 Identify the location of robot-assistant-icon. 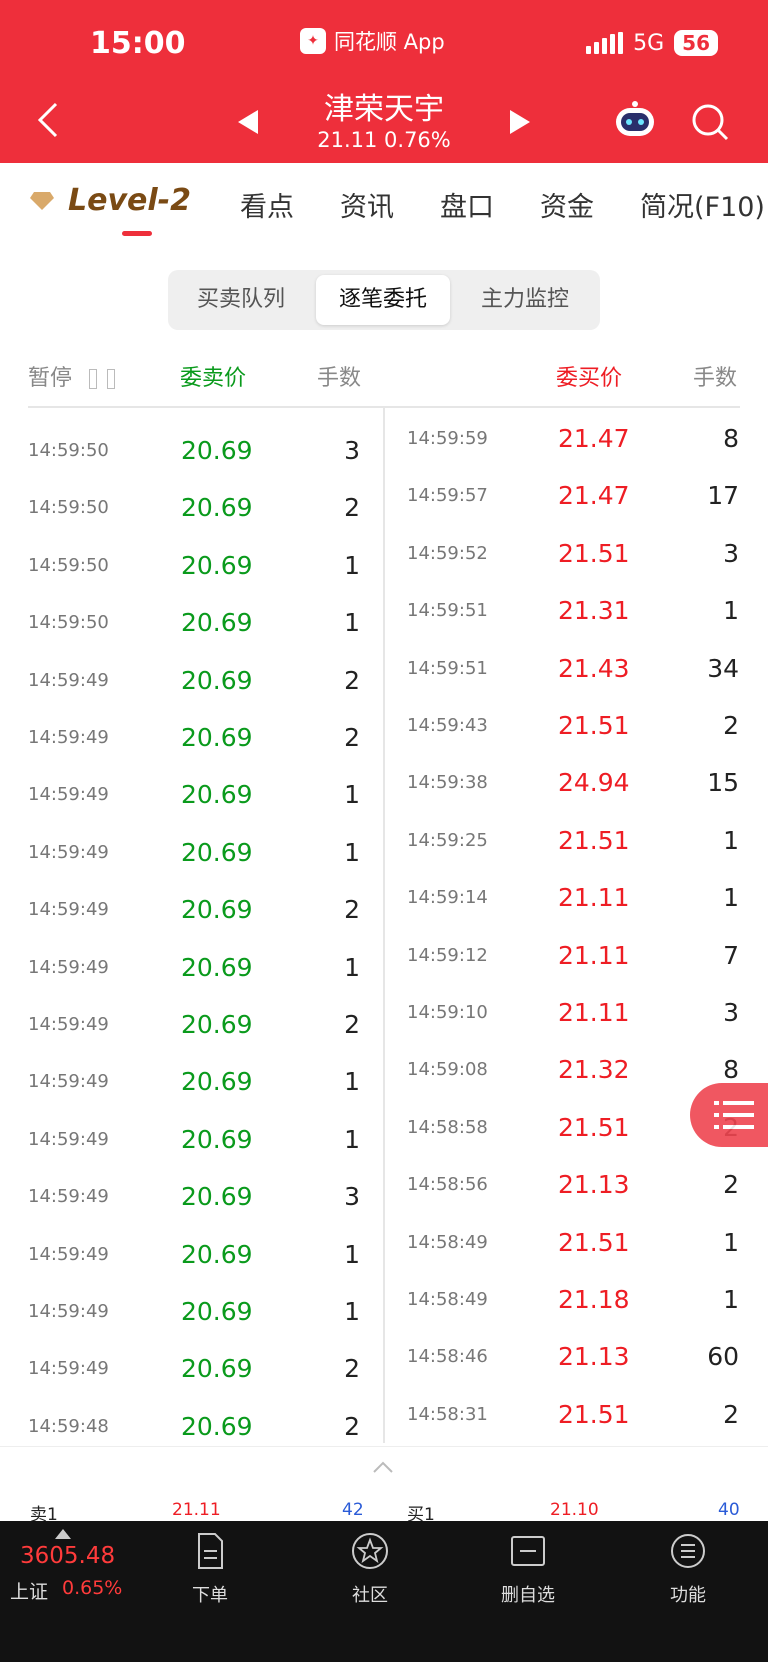
(635, 120).